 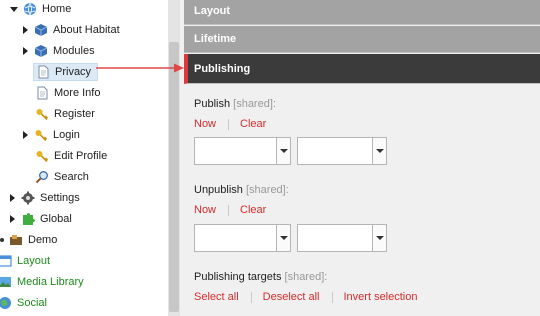 I want to click on targets-actions: Select all Deselect all Invert selection, so click(x=305, y=297).